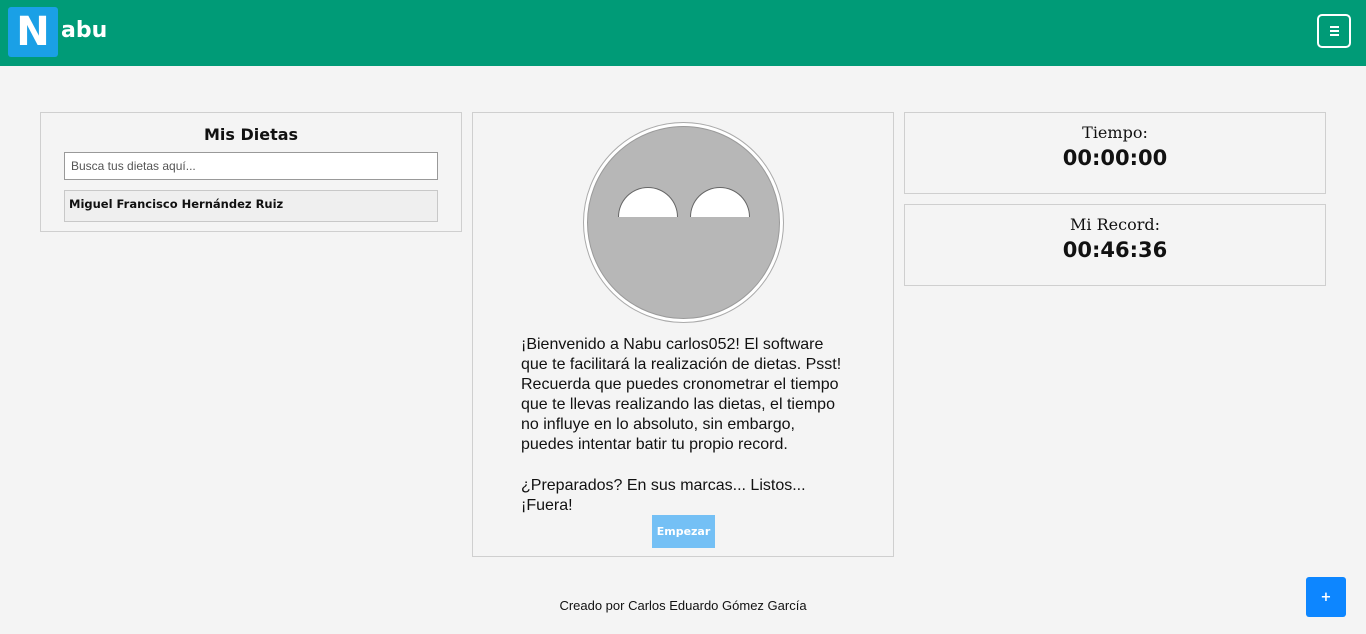  Describe the element at coordinates (251, 206) in the screenshot. I see `diet-list-item: Miguel Francisco Hernández Ruiz` at that location.